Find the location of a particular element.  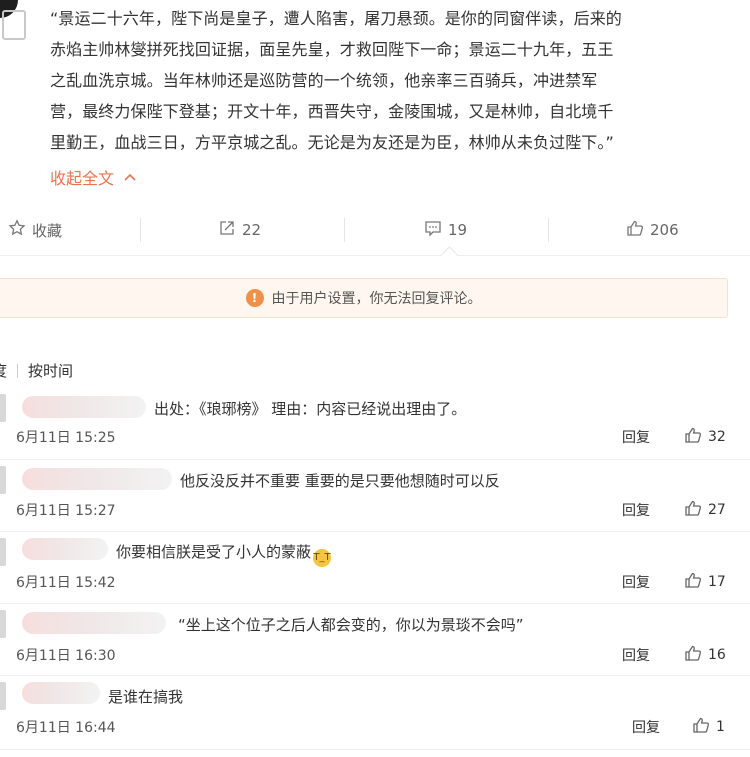

comment-like-count: 32 is located at coordinates (717, 437).